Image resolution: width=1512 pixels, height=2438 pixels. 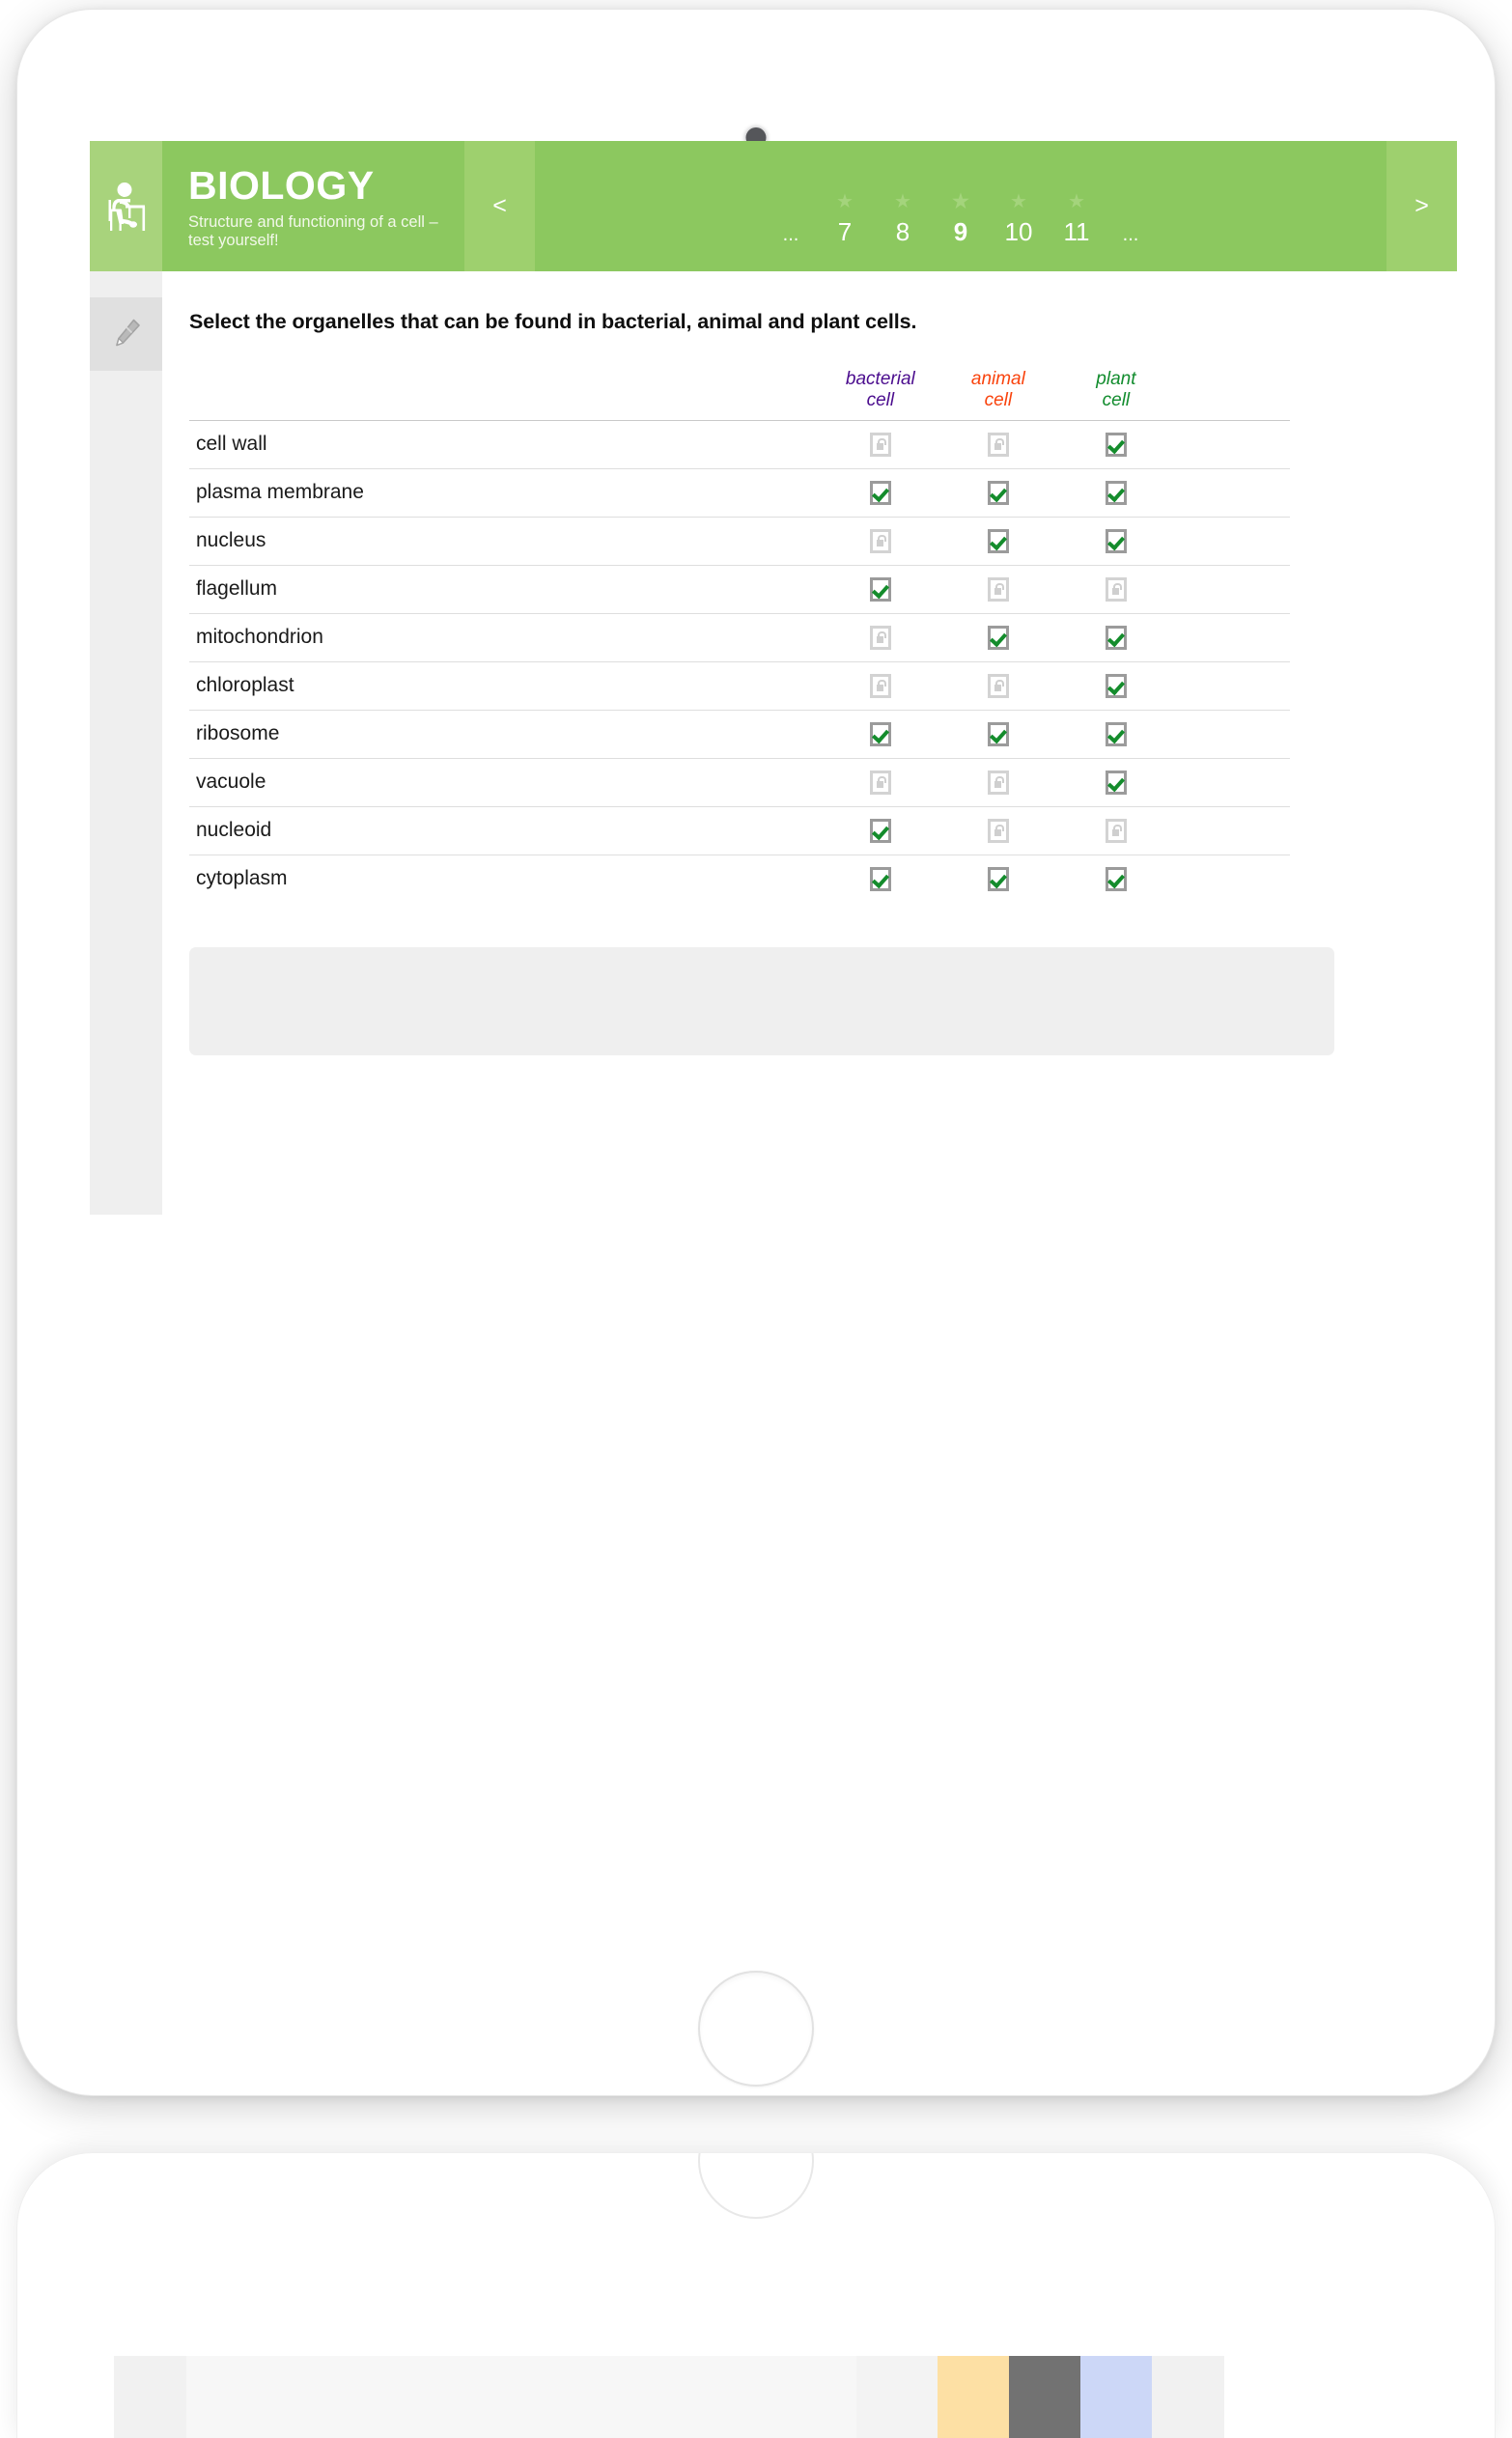 What do you see at coordinates (740, 879) in the screenshot?
I see `table-row: cytoplasm` at bounding box center [740, 879].